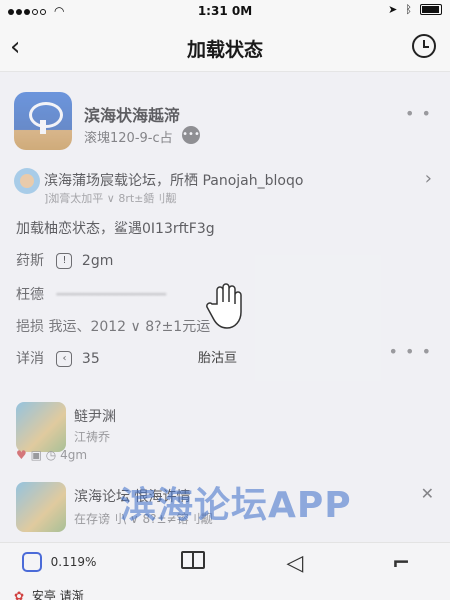 The height and width of the screenshot is (600, 450). I want to click on share-icon: ⌐, so click(401, 563).